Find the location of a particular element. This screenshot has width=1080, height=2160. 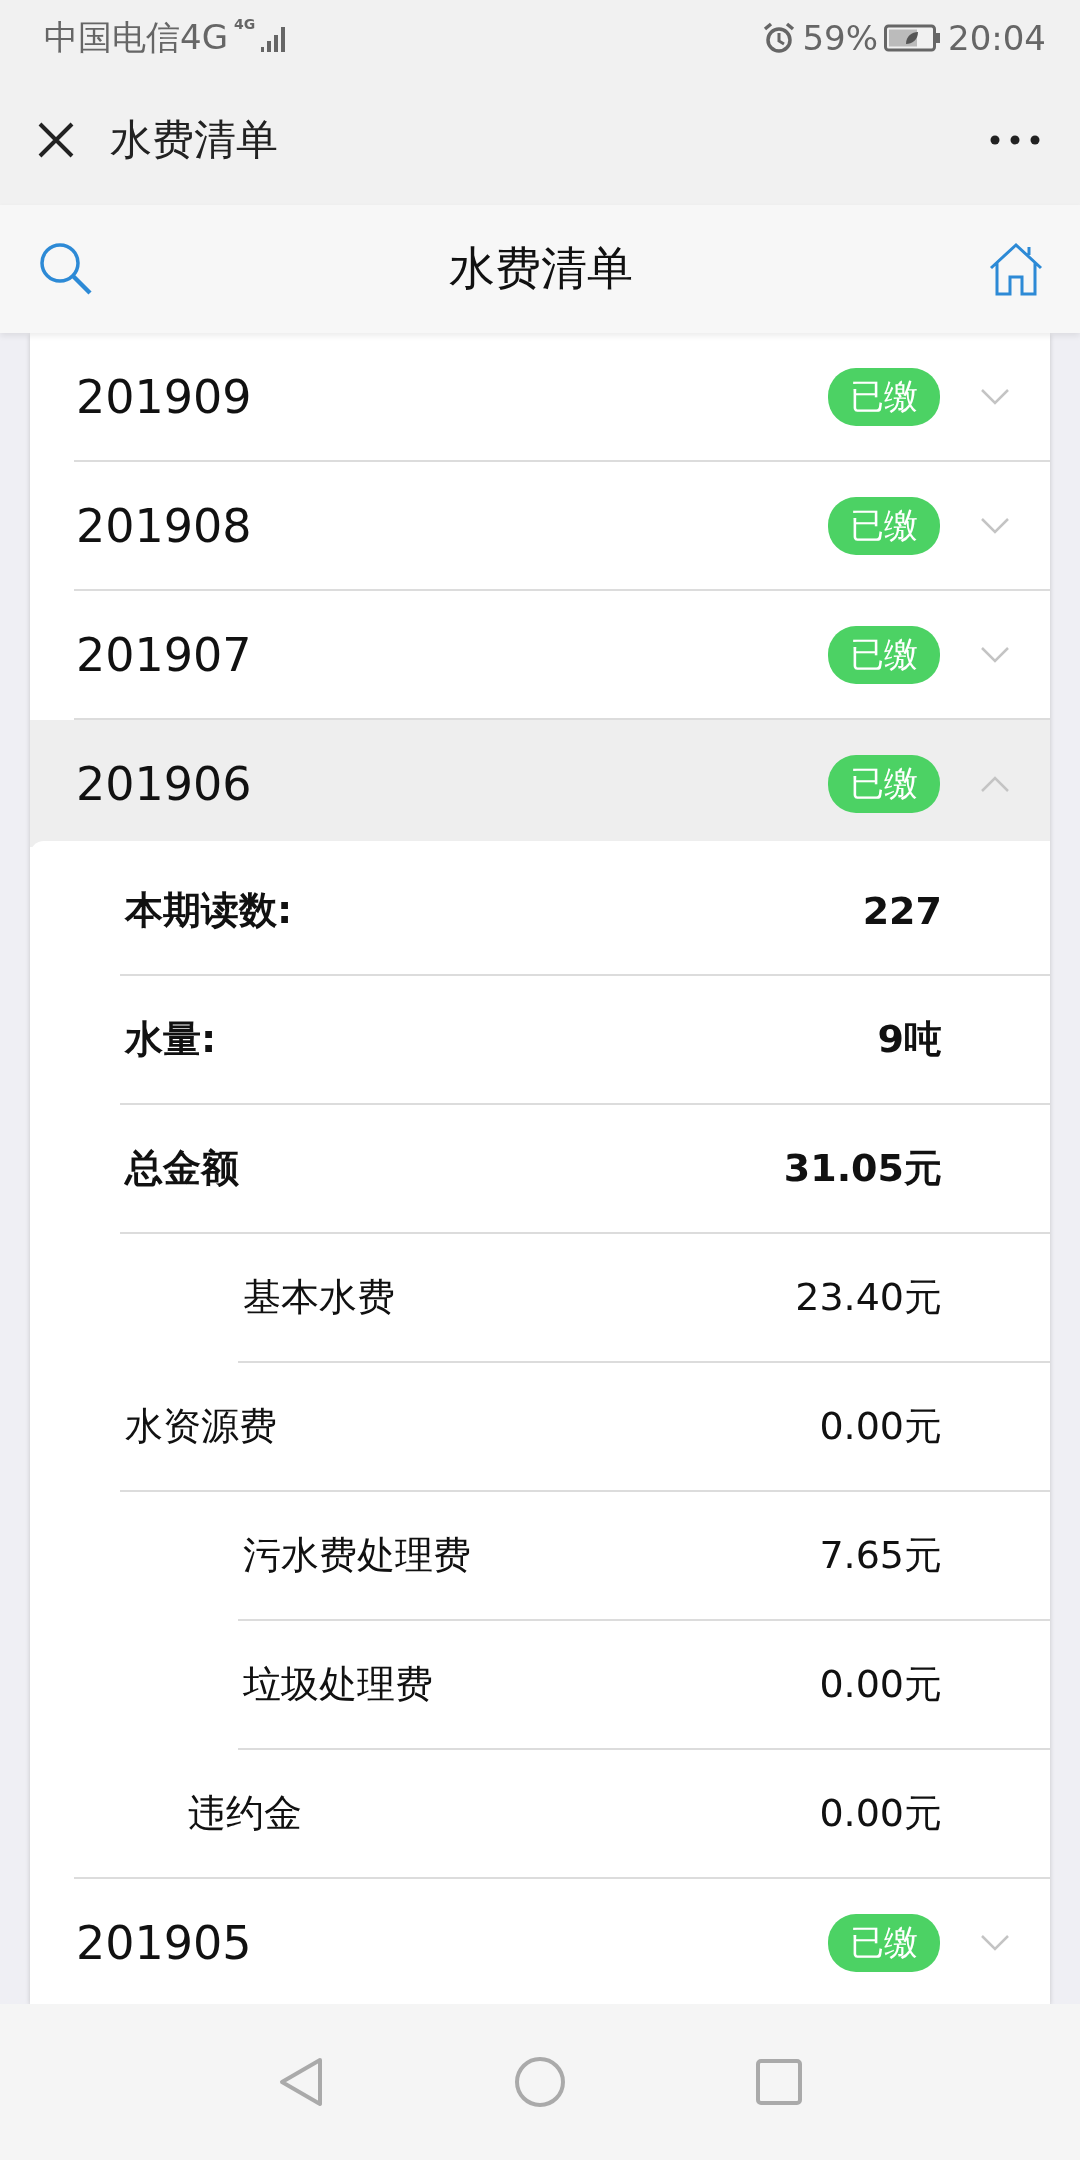

month-row: 201909 已缴 is located at coordinates (540, 396).